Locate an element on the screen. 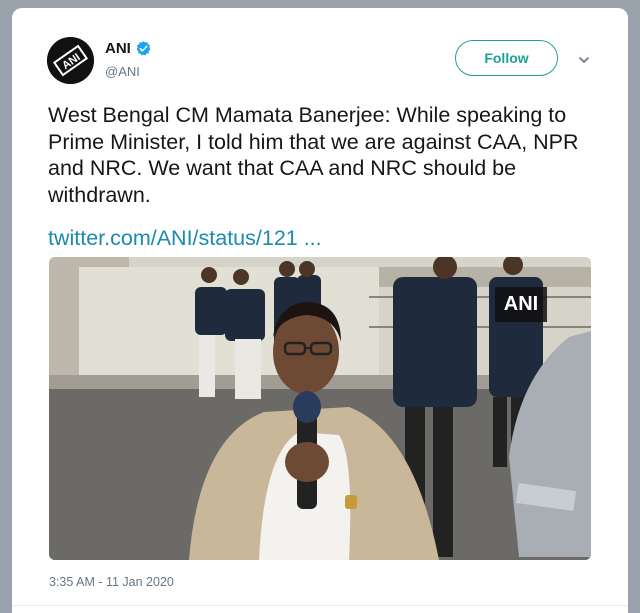 The height and width of the screenshot is (613, 640). author-name: ANI is located at coordinates (118, 48).